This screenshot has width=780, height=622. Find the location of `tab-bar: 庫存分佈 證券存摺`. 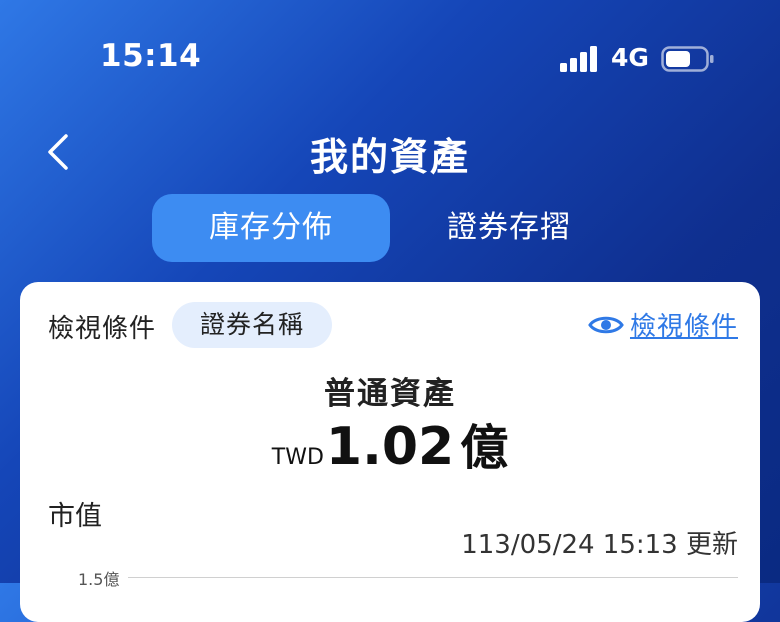

tab-bar: 庫存分佈 證券存摺 is located at coordinates (390, 228).